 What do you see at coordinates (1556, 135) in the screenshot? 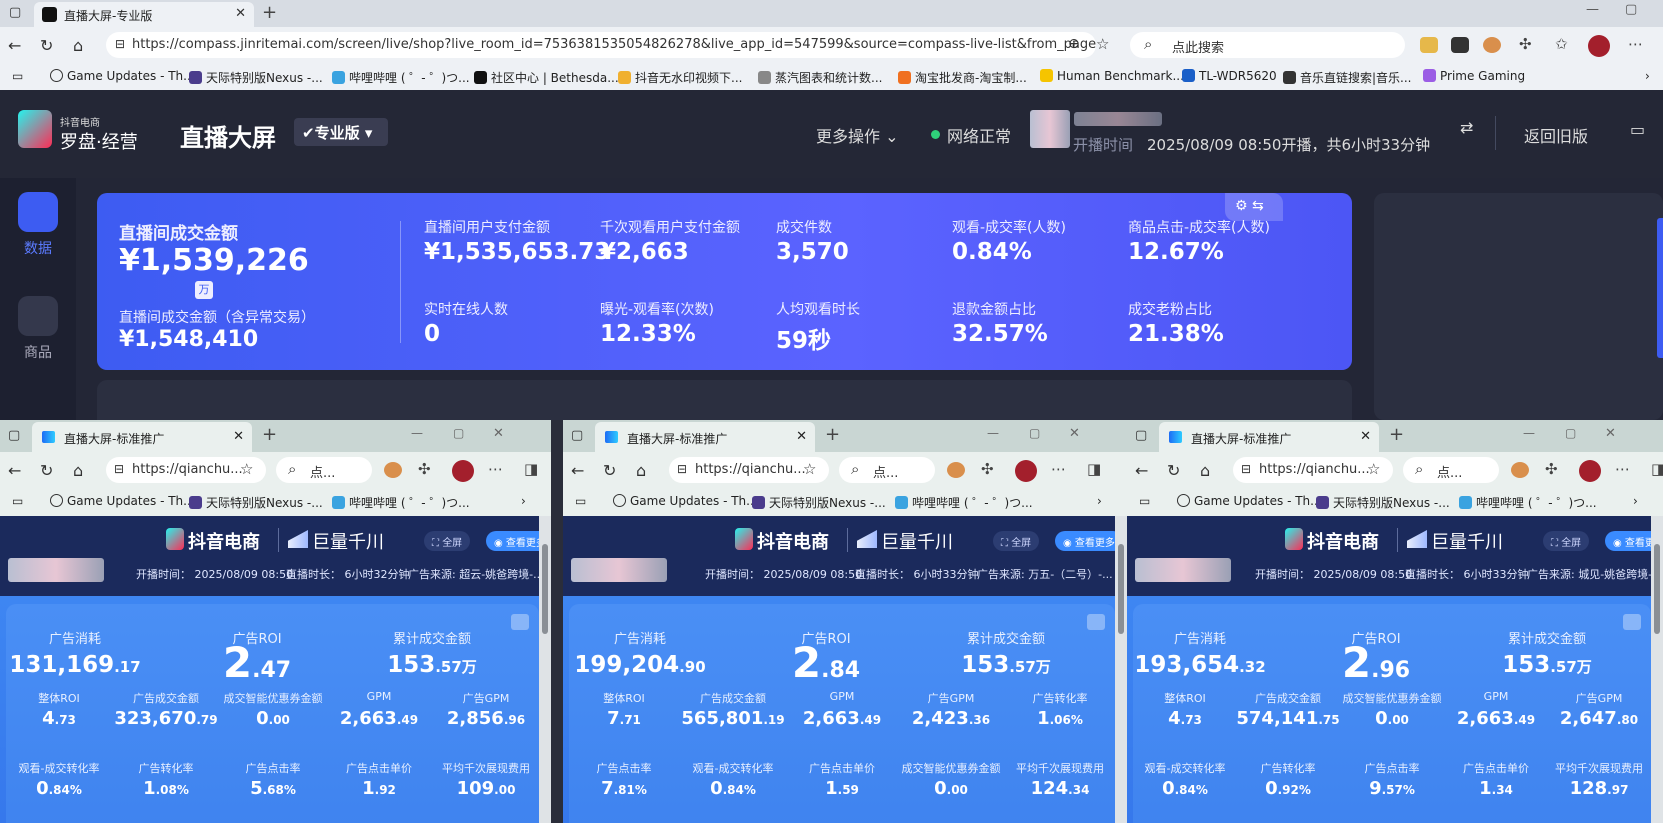
I see `back-old-button: 返回旧版` at bounding box center [1556, 135].